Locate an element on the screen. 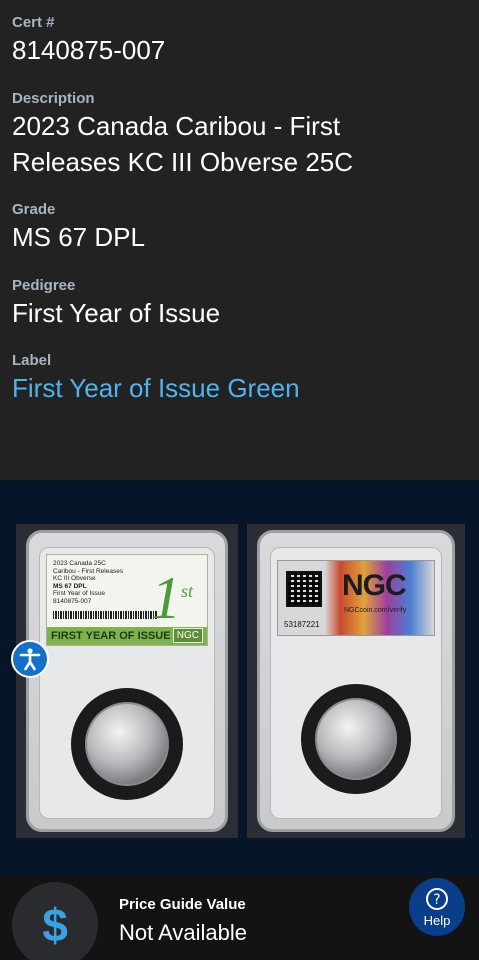  description-label: Description is located at coordinates (53, 98).